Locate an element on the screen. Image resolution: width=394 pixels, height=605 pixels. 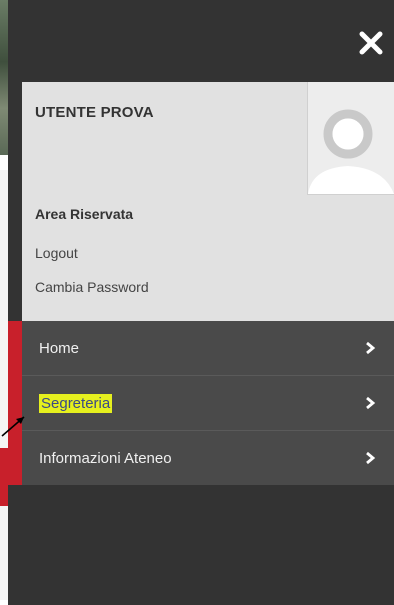
close-icon is located at coordinates (371, 43).